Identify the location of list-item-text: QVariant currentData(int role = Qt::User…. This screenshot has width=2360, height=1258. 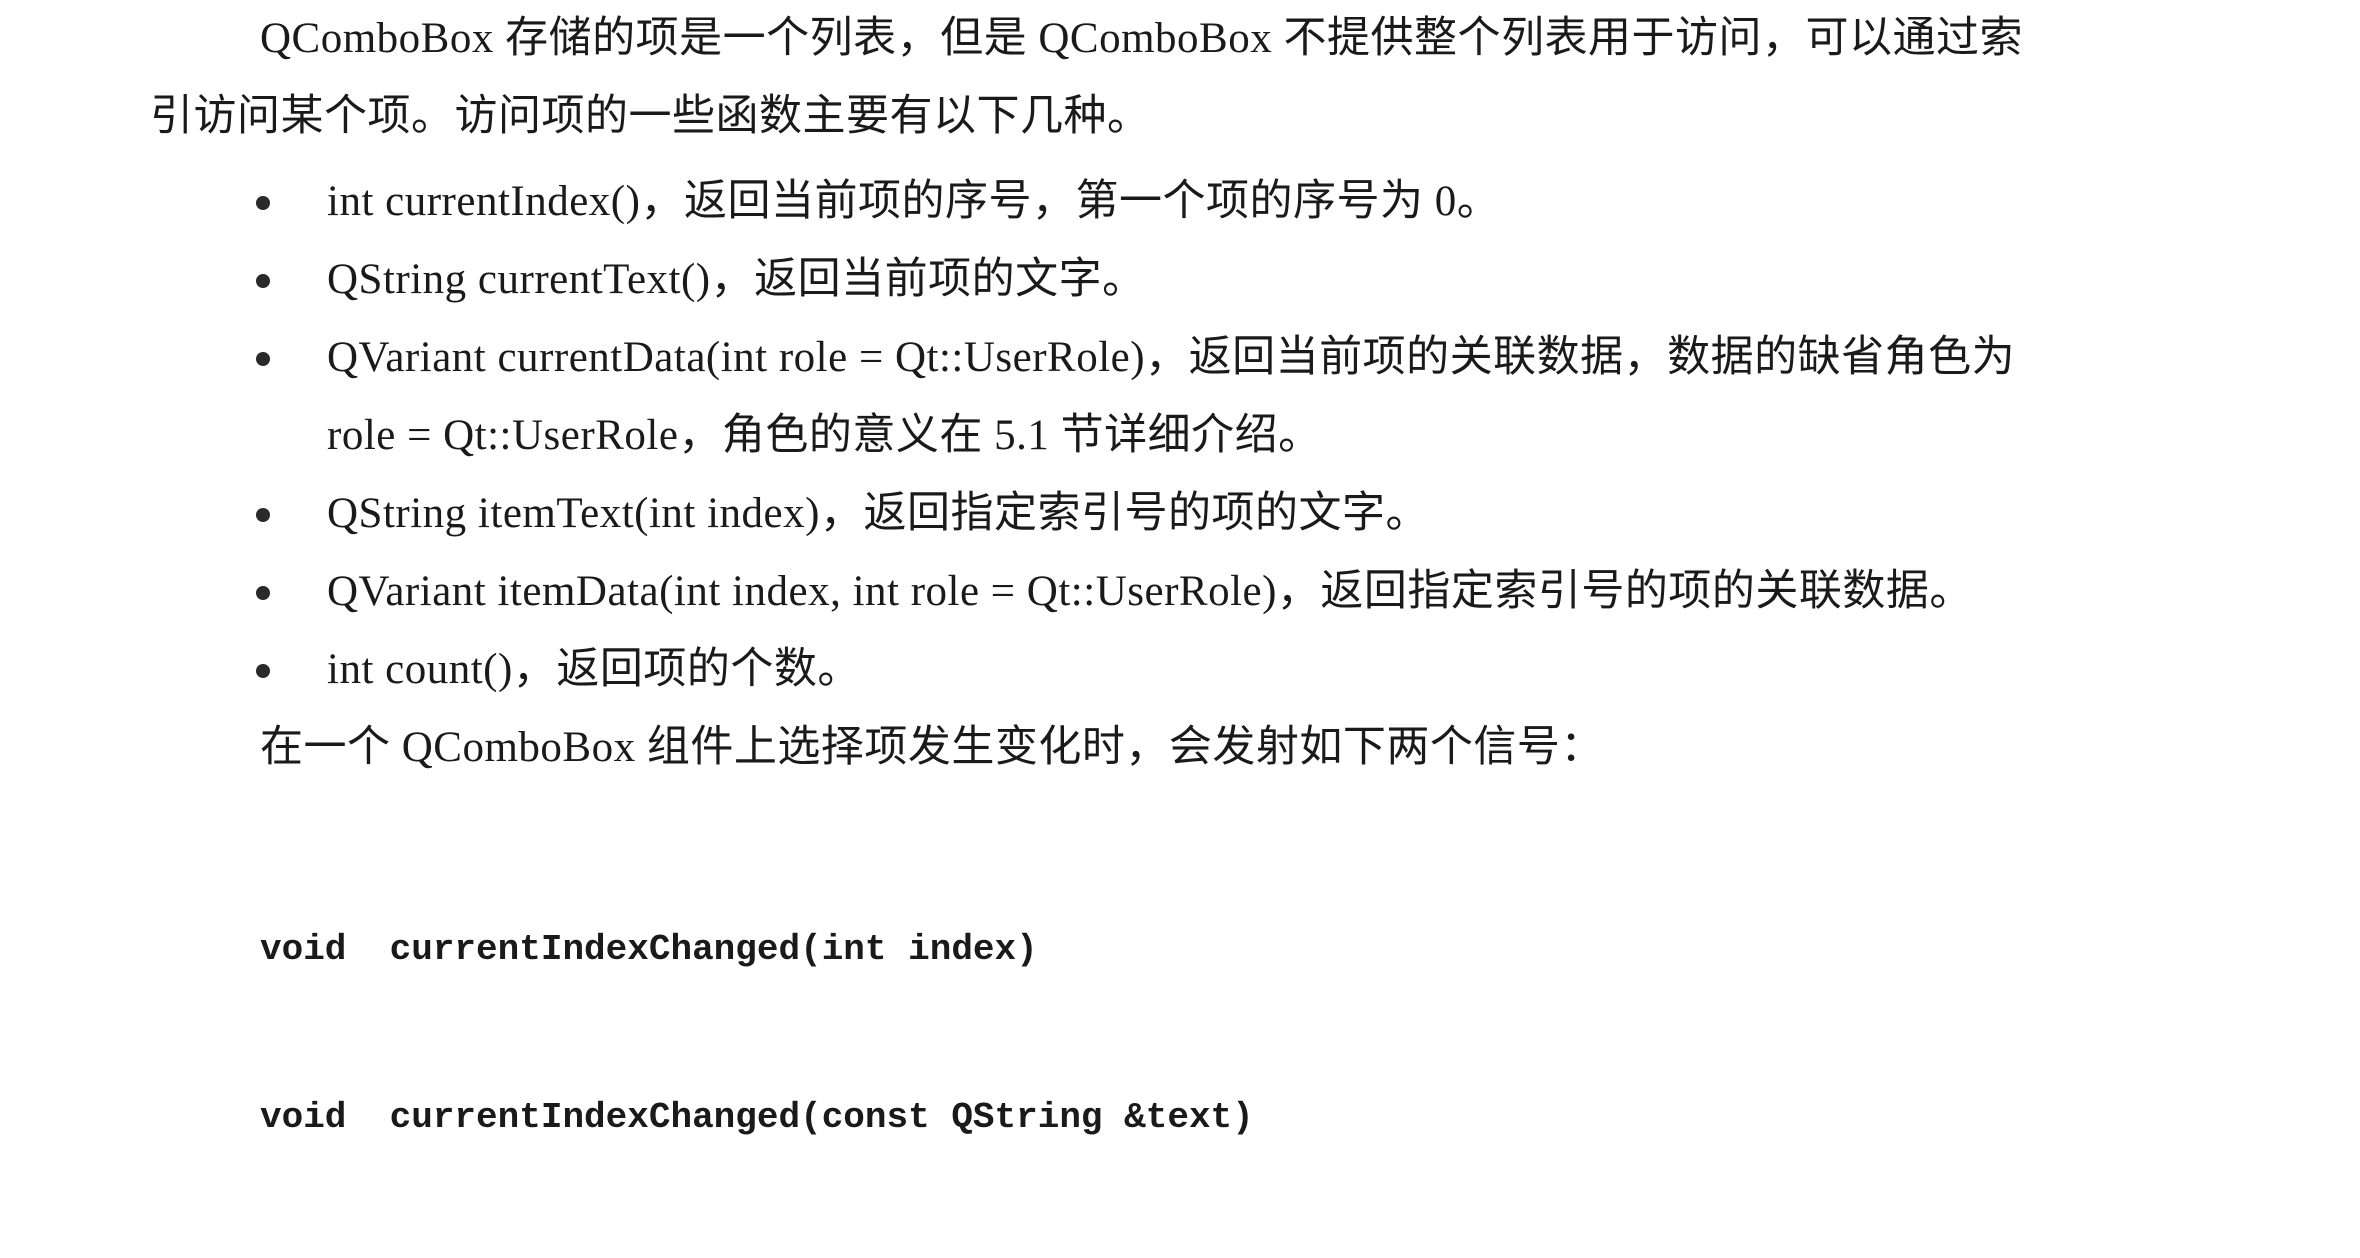
(1171, 357).